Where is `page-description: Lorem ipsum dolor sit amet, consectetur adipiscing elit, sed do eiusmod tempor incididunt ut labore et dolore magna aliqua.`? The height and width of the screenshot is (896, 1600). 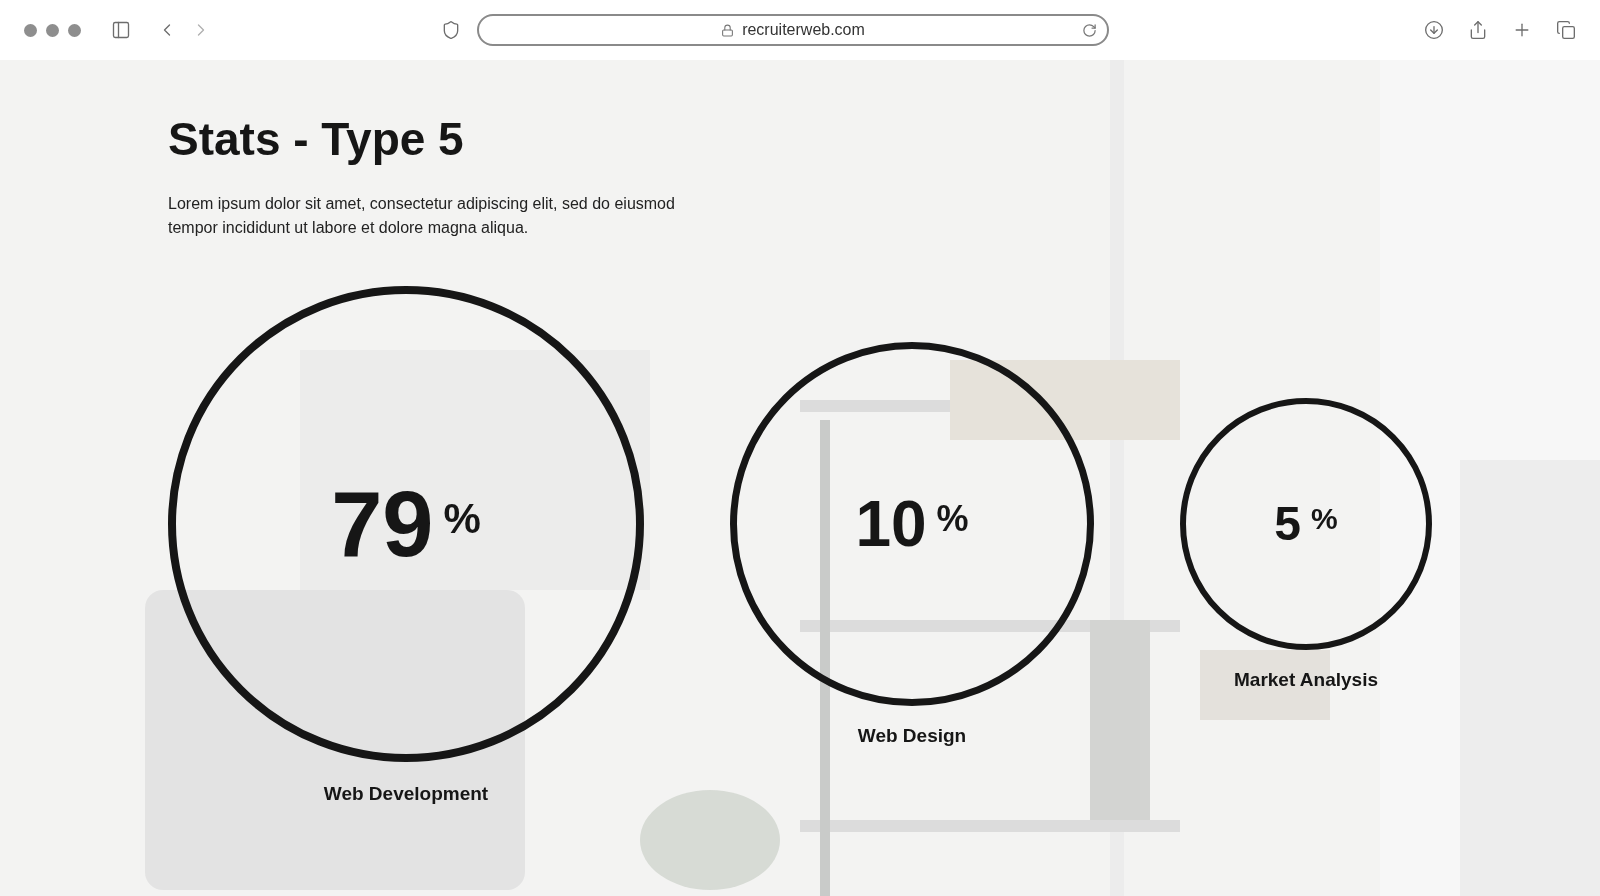
page-description: Lorem ipsum dolor sit amet, consectetur adipiscing elit, sed do eiusmod tempor incididunt ut labore et dolore magna aliqua. is located at coordinates (422, 216).